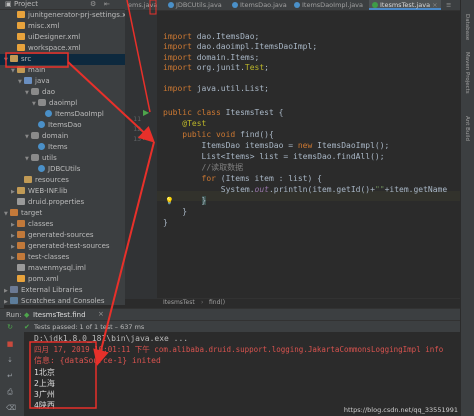  Describe the element at coordinates (68, 279) in the screenshot. I see `tree-item: pom.xml` at that location.